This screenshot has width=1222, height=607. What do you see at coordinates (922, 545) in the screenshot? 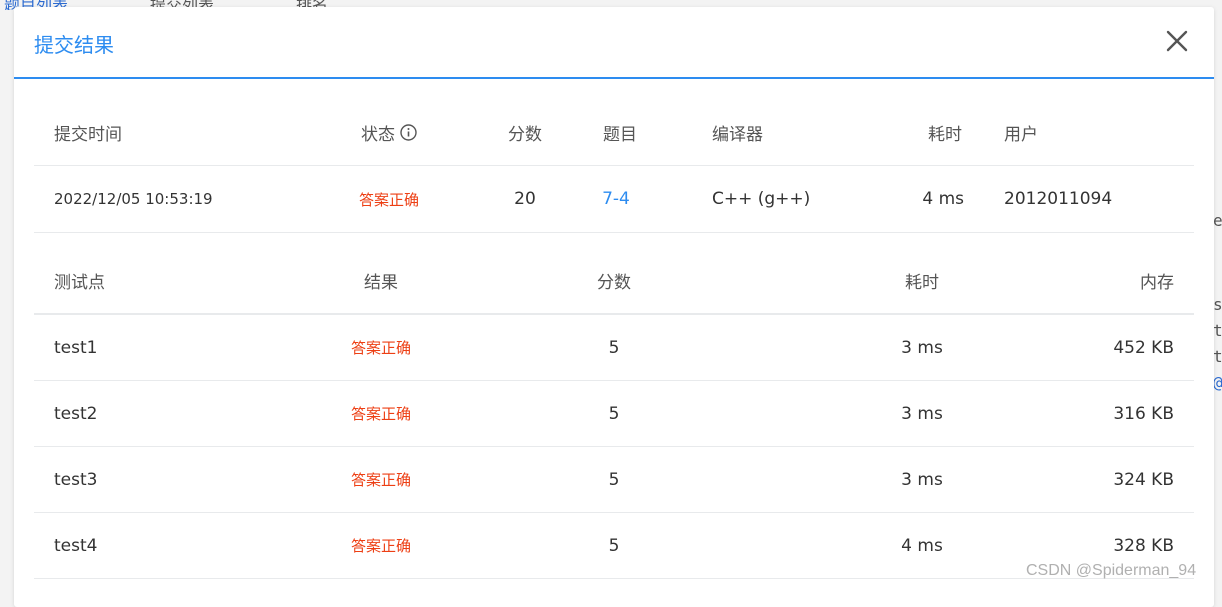
I see `tc-elapsed: 4 ms` at bounding box center [922, 545].